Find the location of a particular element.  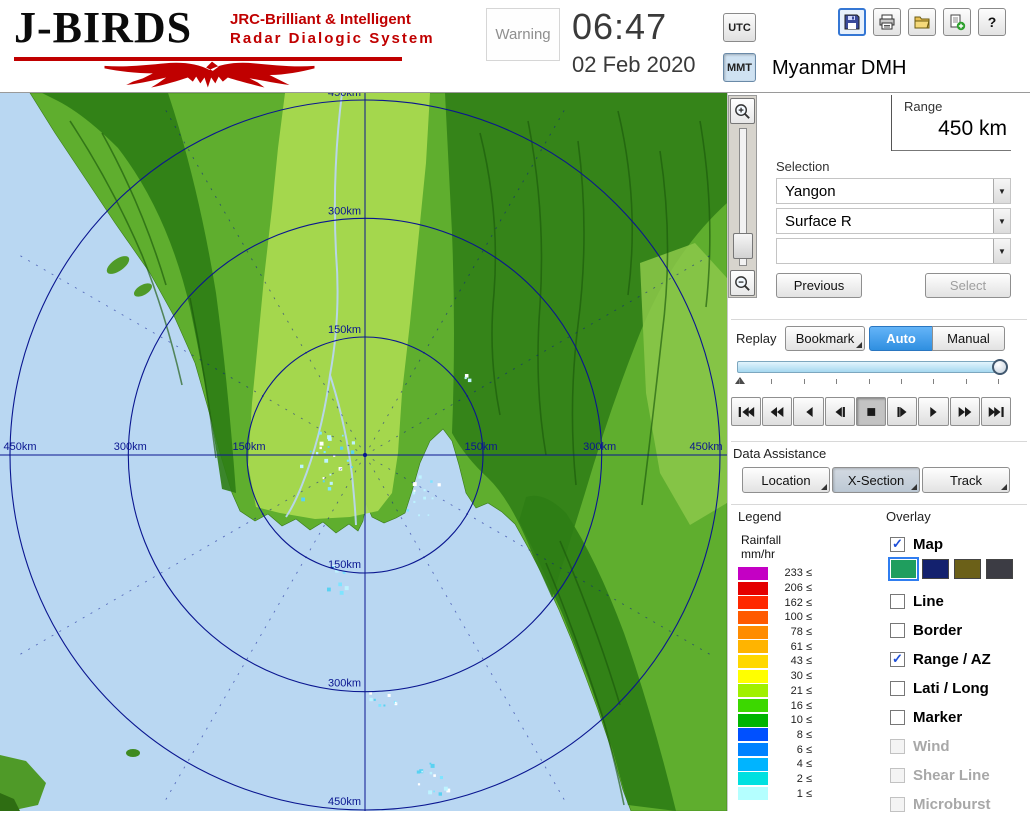

auto-button: Auto is located at coordinates (901, 338).